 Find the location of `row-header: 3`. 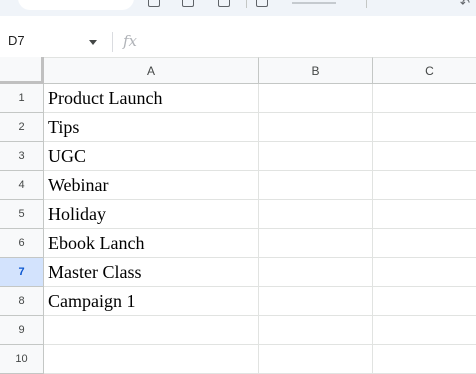

row-header: 3 is located at coordinates (22, 156).